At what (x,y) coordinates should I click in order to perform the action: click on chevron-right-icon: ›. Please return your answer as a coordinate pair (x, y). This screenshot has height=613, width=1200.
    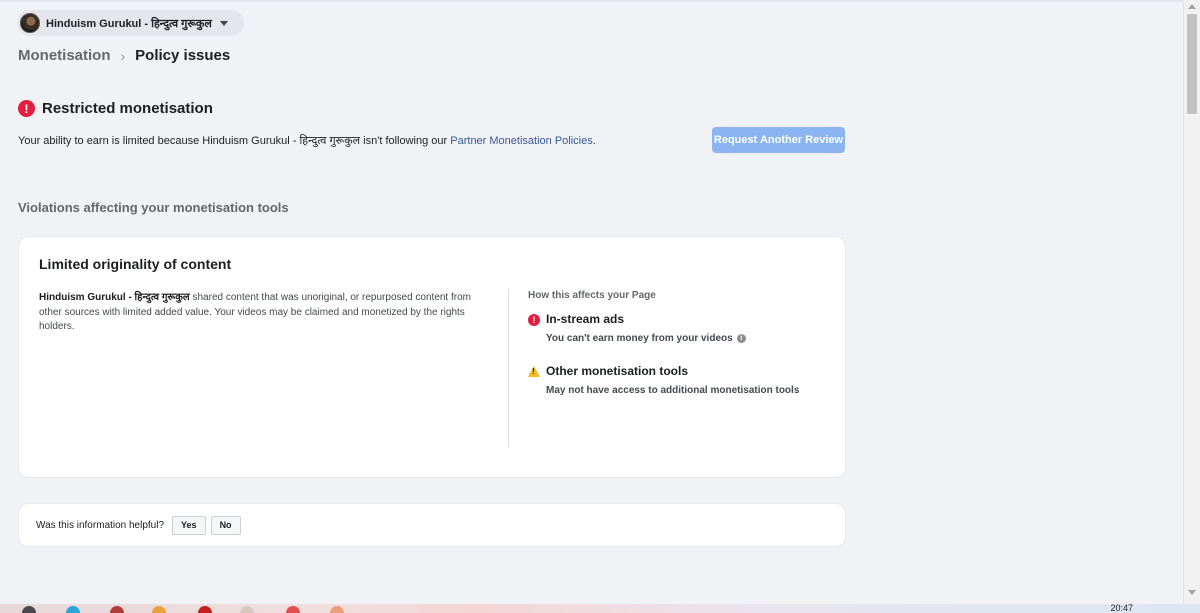
    Looking at the image, I should click on (123, 55).